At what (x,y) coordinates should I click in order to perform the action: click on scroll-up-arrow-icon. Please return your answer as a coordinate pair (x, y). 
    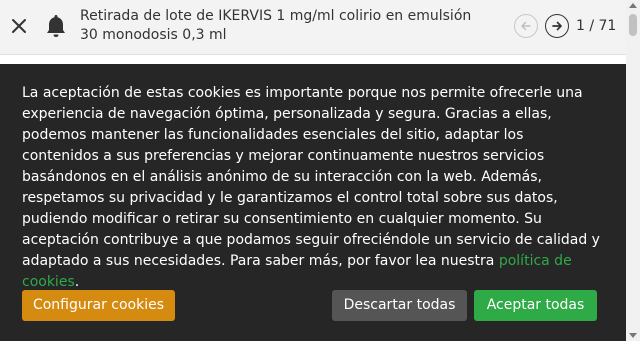
    Looking at the image, I should click on (633, 5).